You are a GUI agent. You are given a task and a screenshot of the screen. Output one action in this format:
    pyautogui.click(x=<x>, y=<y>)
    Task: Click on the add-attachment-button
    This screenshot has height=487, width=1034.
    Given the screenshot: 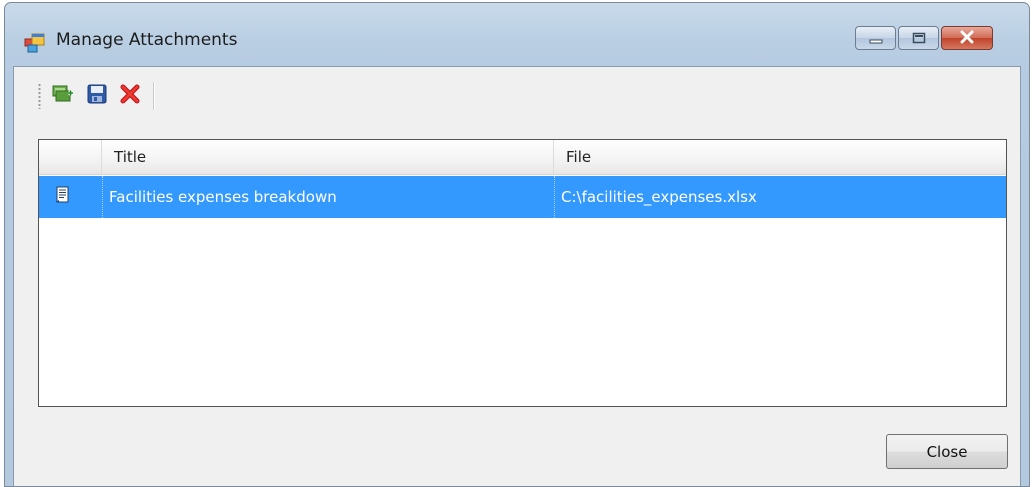 What is the action you would take?
    pyautogui.click(x=64, y=96)
    